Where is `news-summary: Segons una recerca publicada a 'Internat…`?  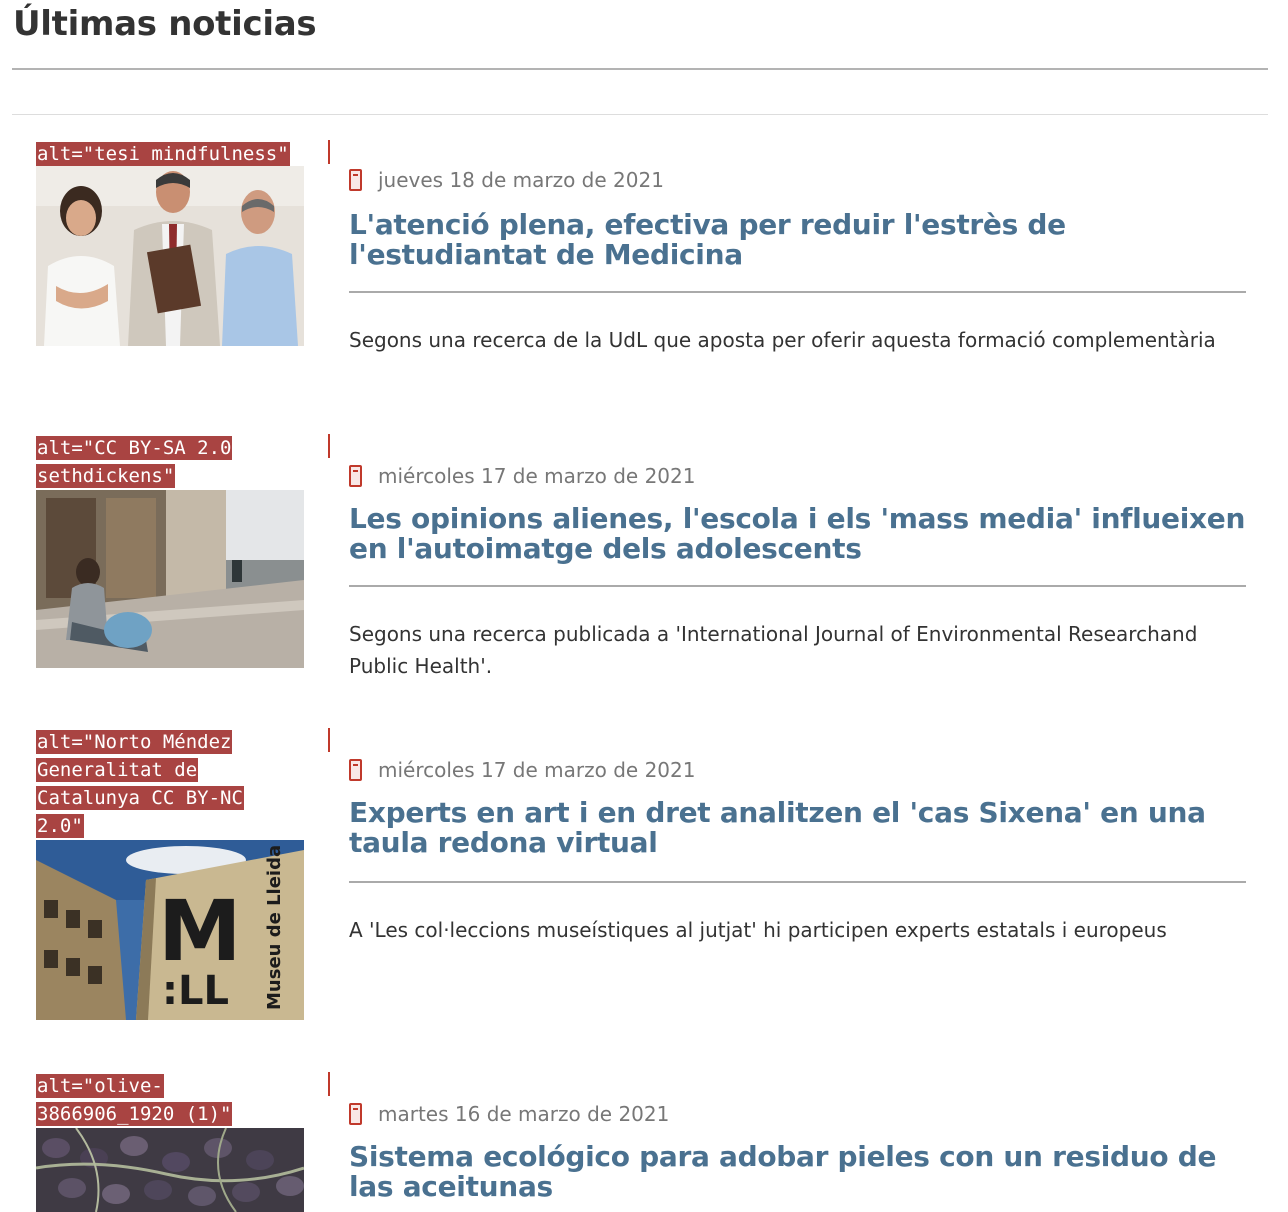 news-summary: Segons una recerca publicada a 'Internat… is located at coordinates (773, 650).